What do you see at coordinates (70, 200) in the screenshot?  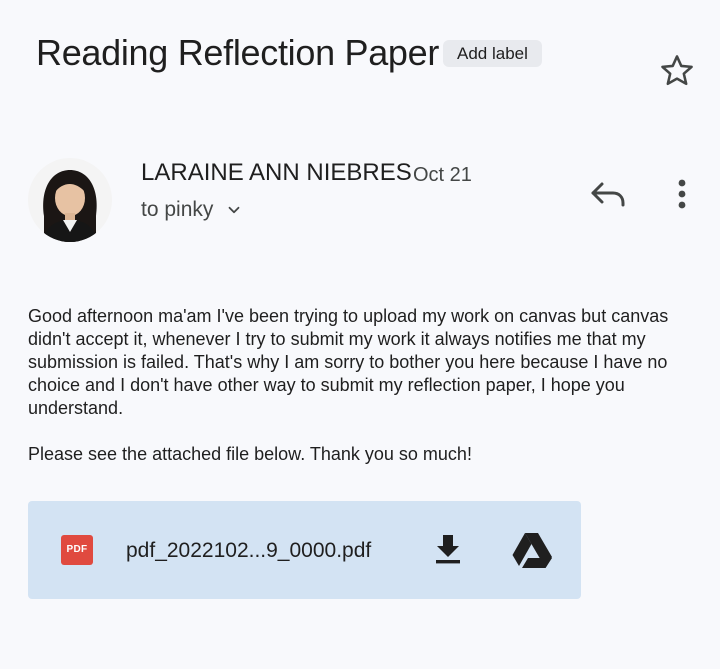 I see `sender-avatar` at bounding box center [70, 200].